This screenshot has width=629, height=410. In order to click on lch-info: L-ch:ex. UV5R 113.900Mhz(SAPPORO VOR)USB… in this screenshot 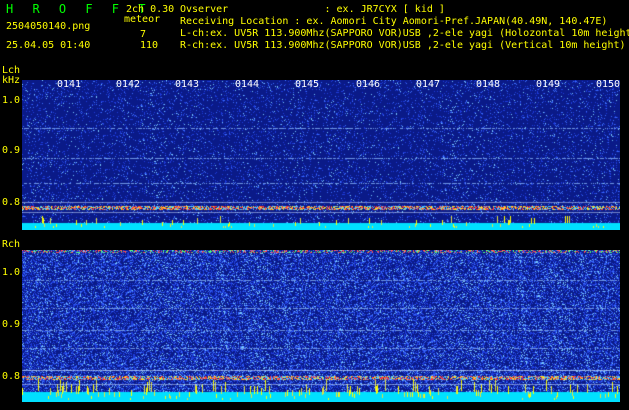, I will do `click(404, 33)`.